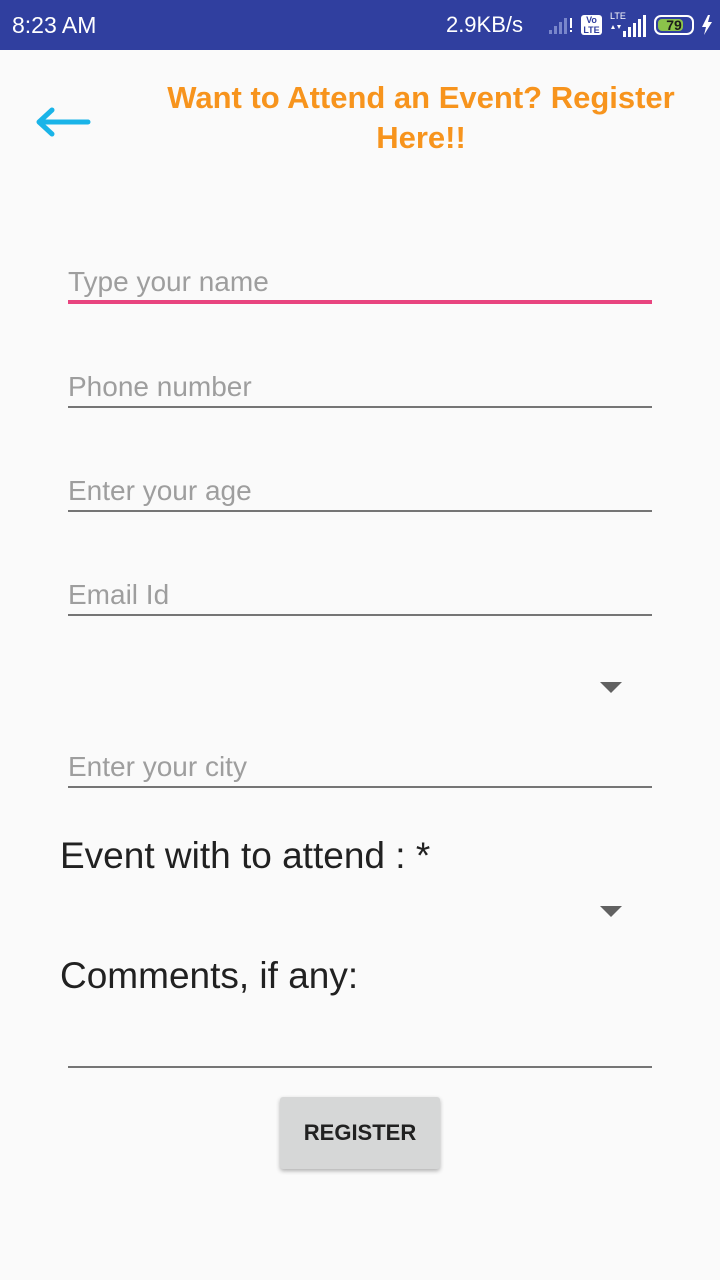 Image resolution: width=720 pixels, height=1280 pixels. I want to click on arrow-left-icon, so click(63, 122).